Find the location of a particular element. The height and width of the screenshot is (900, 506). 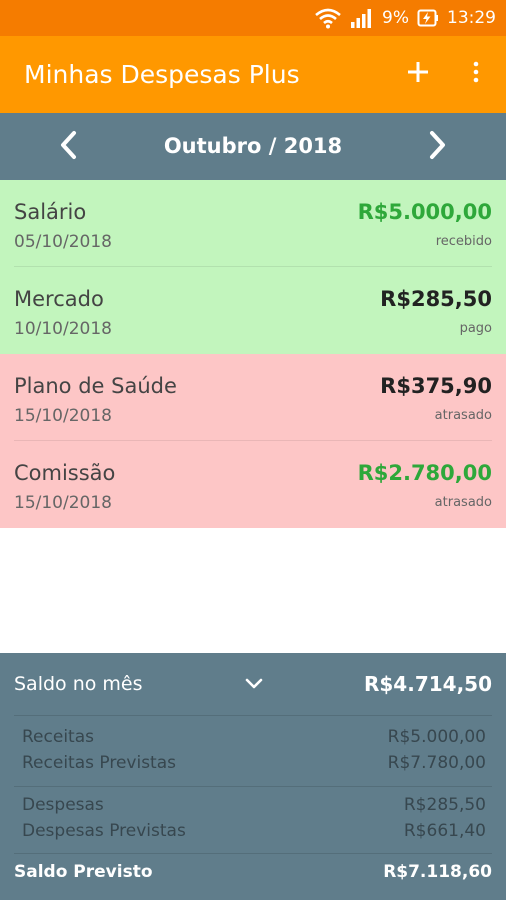

transaction-name: Comissão is located at coordinates (65, 473).